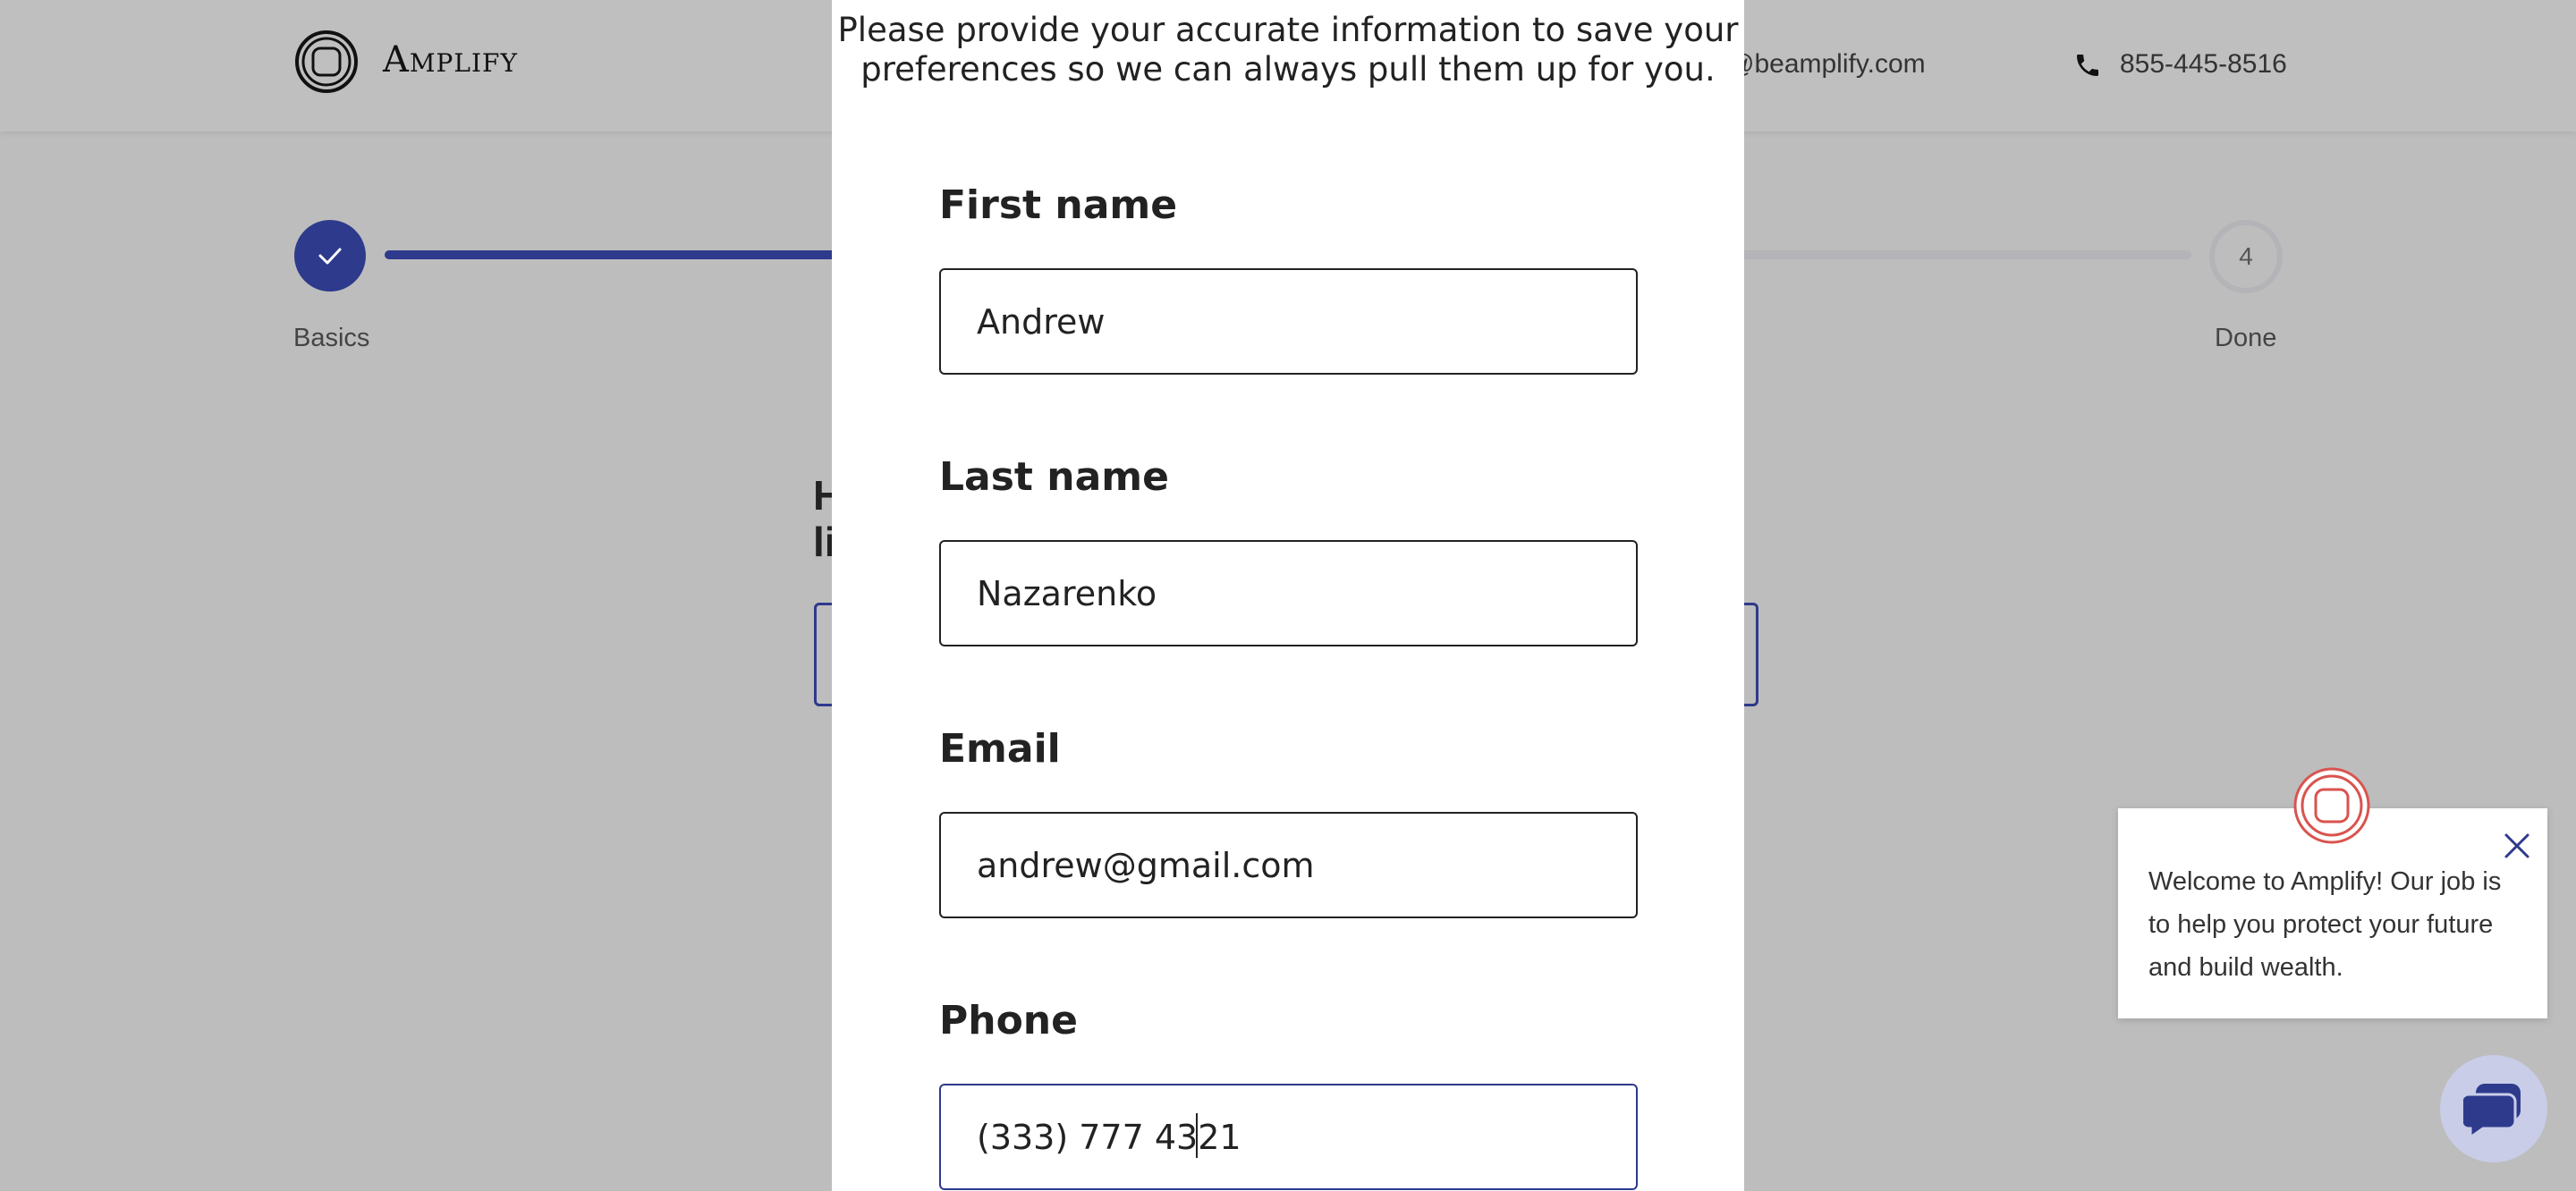 This screenshot has height=1191, width=2576. What do you see at coordinates (450, 59) in the screenshot?
I see `brand-name: Amplify` at bounding box center [450, 59].